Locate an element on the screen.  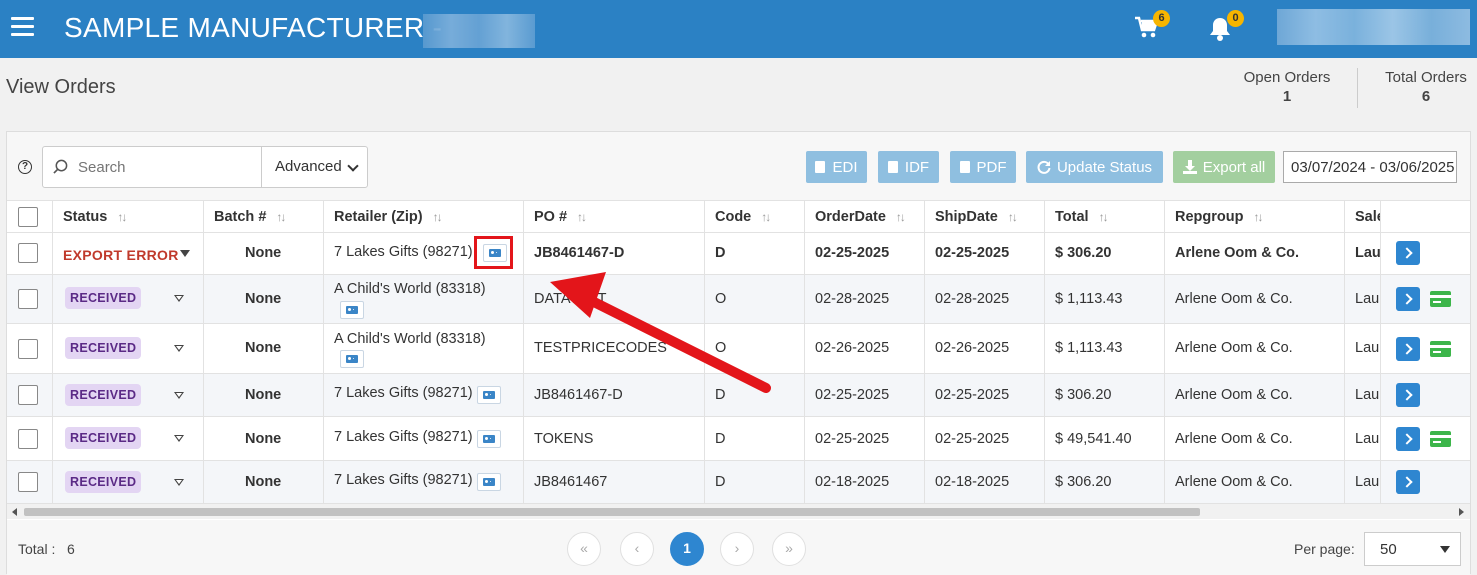
col-po: PO # ↑↓ is located at coordinates (613, 216).